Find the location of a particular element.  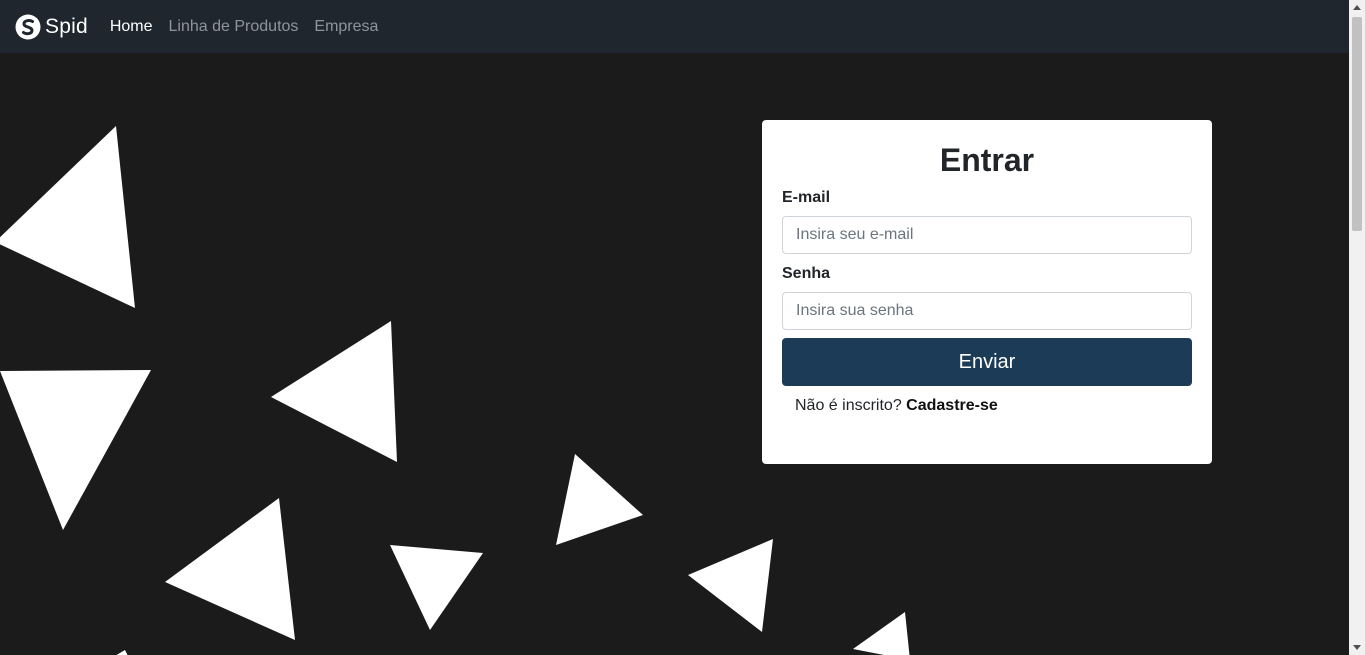

nav-link-empresa: Empresa is located at coordinates (346, 27).